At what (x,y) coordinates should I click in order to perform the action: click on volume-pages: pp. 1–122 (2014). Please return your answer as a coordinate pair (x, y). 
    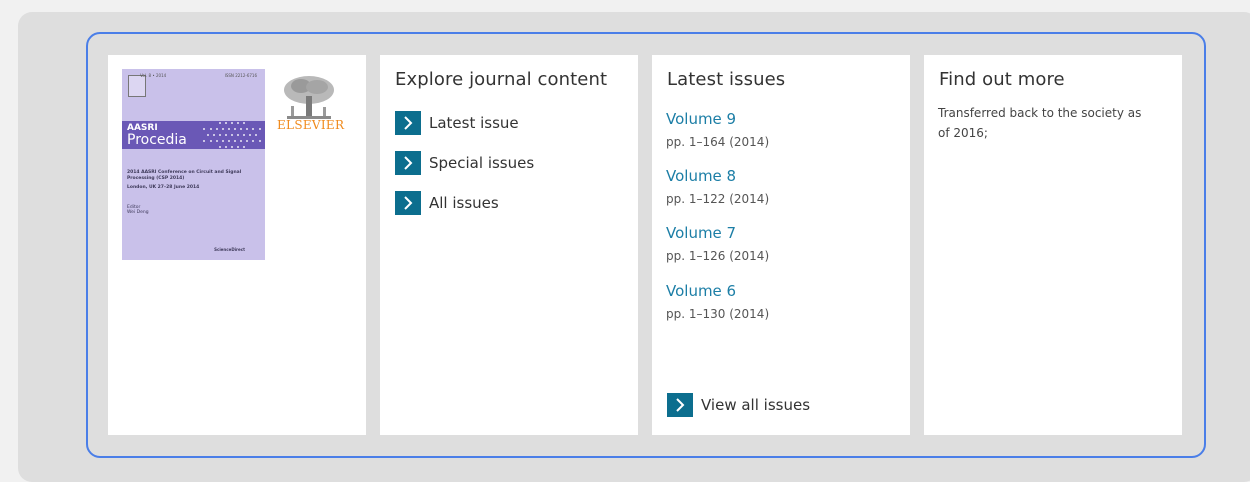
    Looking at the image, I should click on (718, 199).